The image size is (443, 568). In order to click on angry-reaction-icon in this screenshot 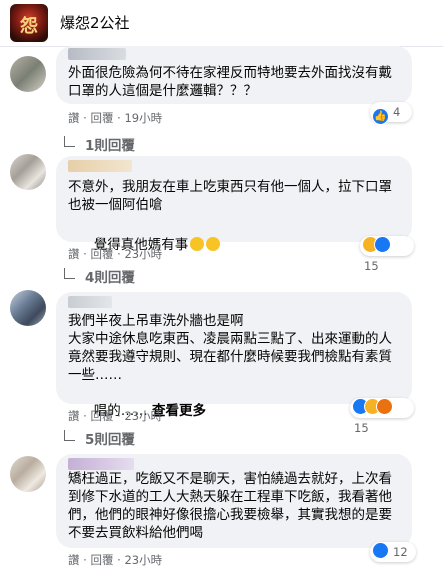, I will do `click(384, 406)`.